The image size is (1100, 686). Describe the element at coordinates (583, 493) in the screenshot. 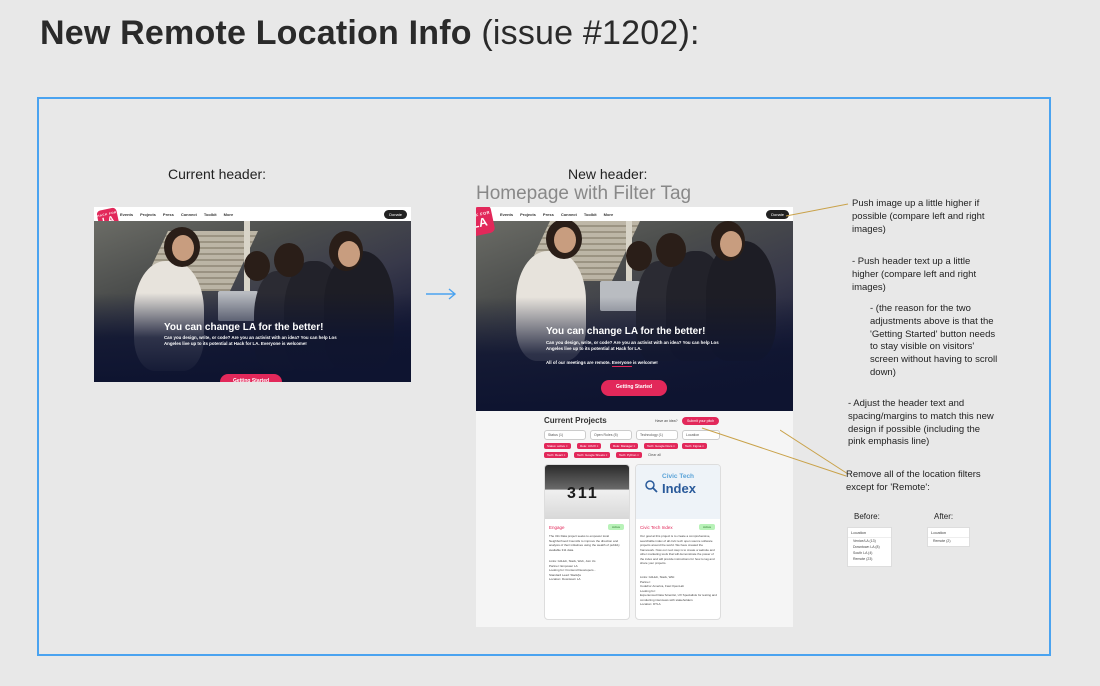

I see `project-image-text: 311` at that location.